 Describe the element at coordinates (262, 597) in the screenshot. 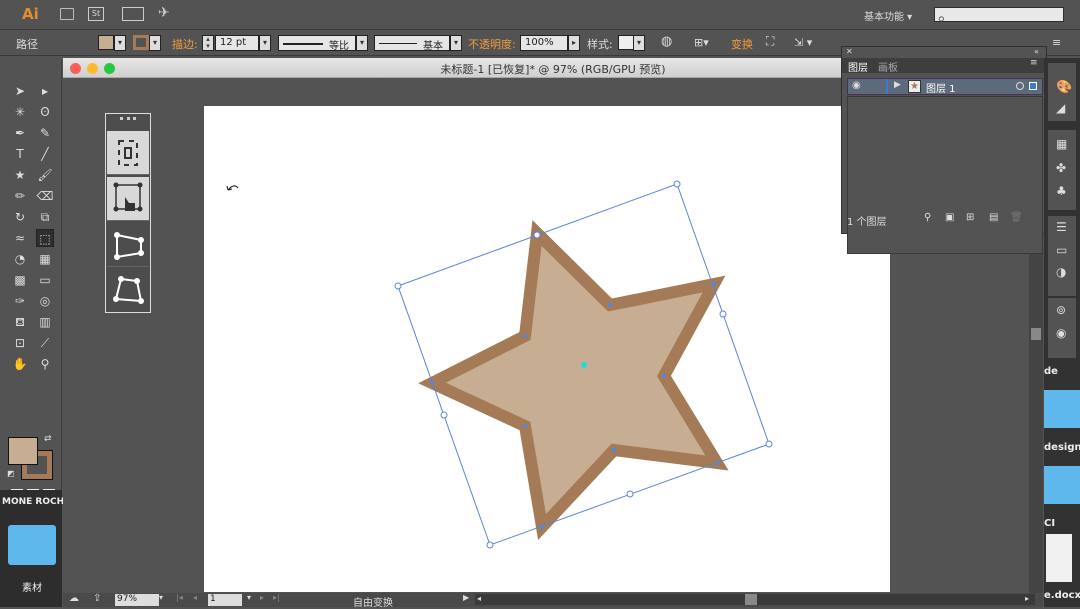

I see `next-artboard-button: ▸` at that location.